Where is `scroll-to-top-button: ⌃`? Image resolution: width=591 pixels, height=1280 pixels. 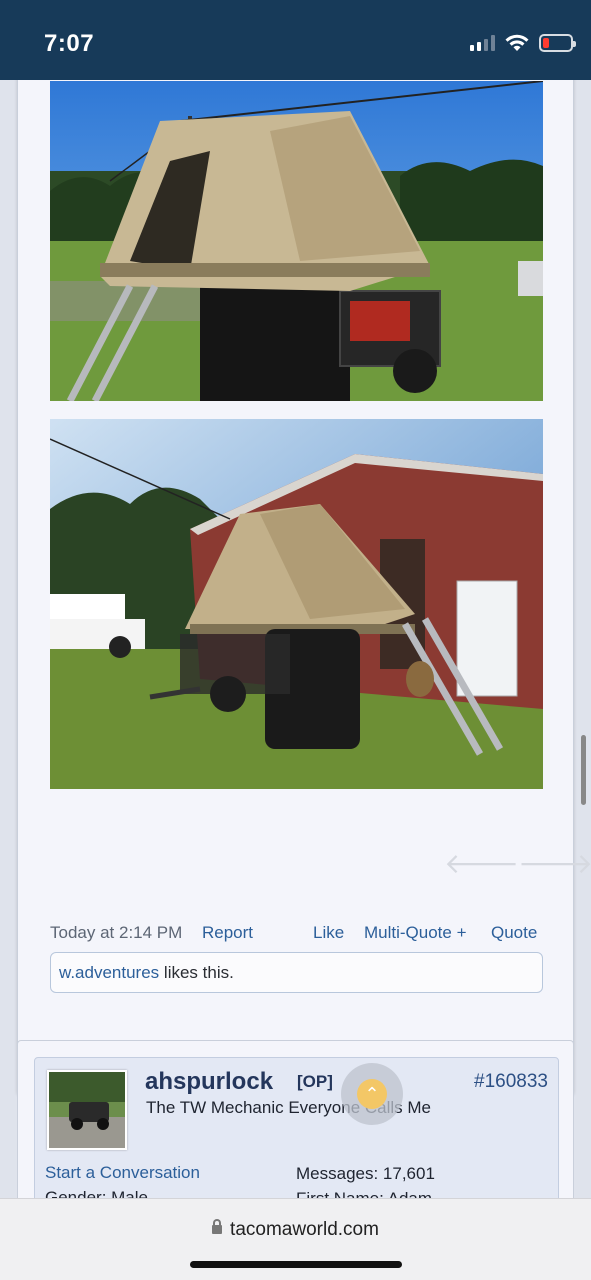
scroll-to-top-button: ⌃ is located at coordinates (372, 1094).